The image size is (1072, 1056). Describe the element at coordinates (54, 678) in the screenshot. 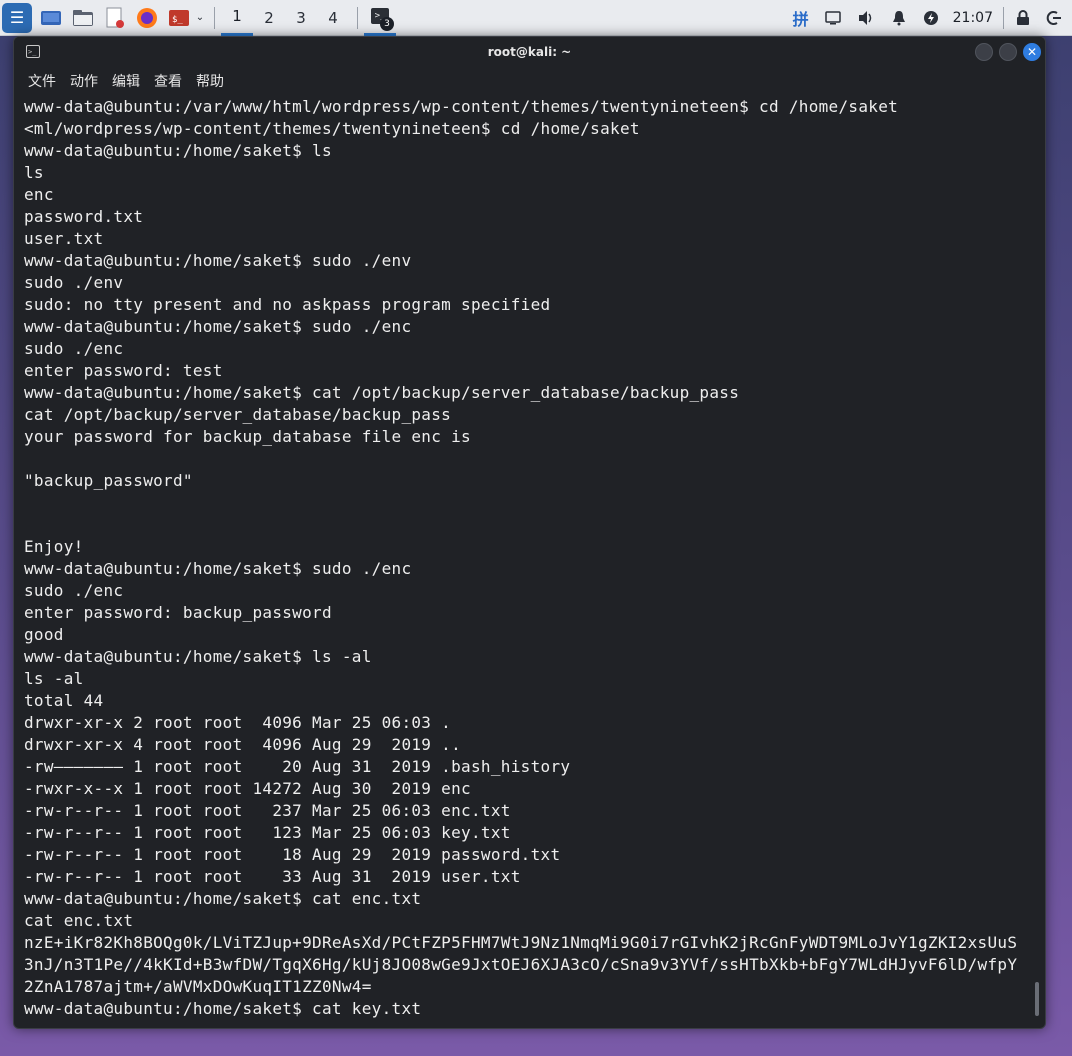

I see `terminal-line: ls -al` at that location.